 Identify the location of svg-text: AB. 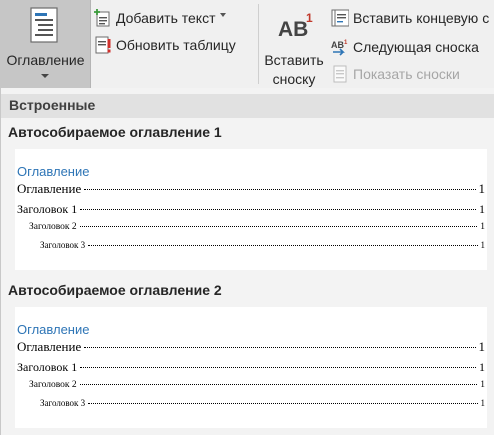
(337, 45).